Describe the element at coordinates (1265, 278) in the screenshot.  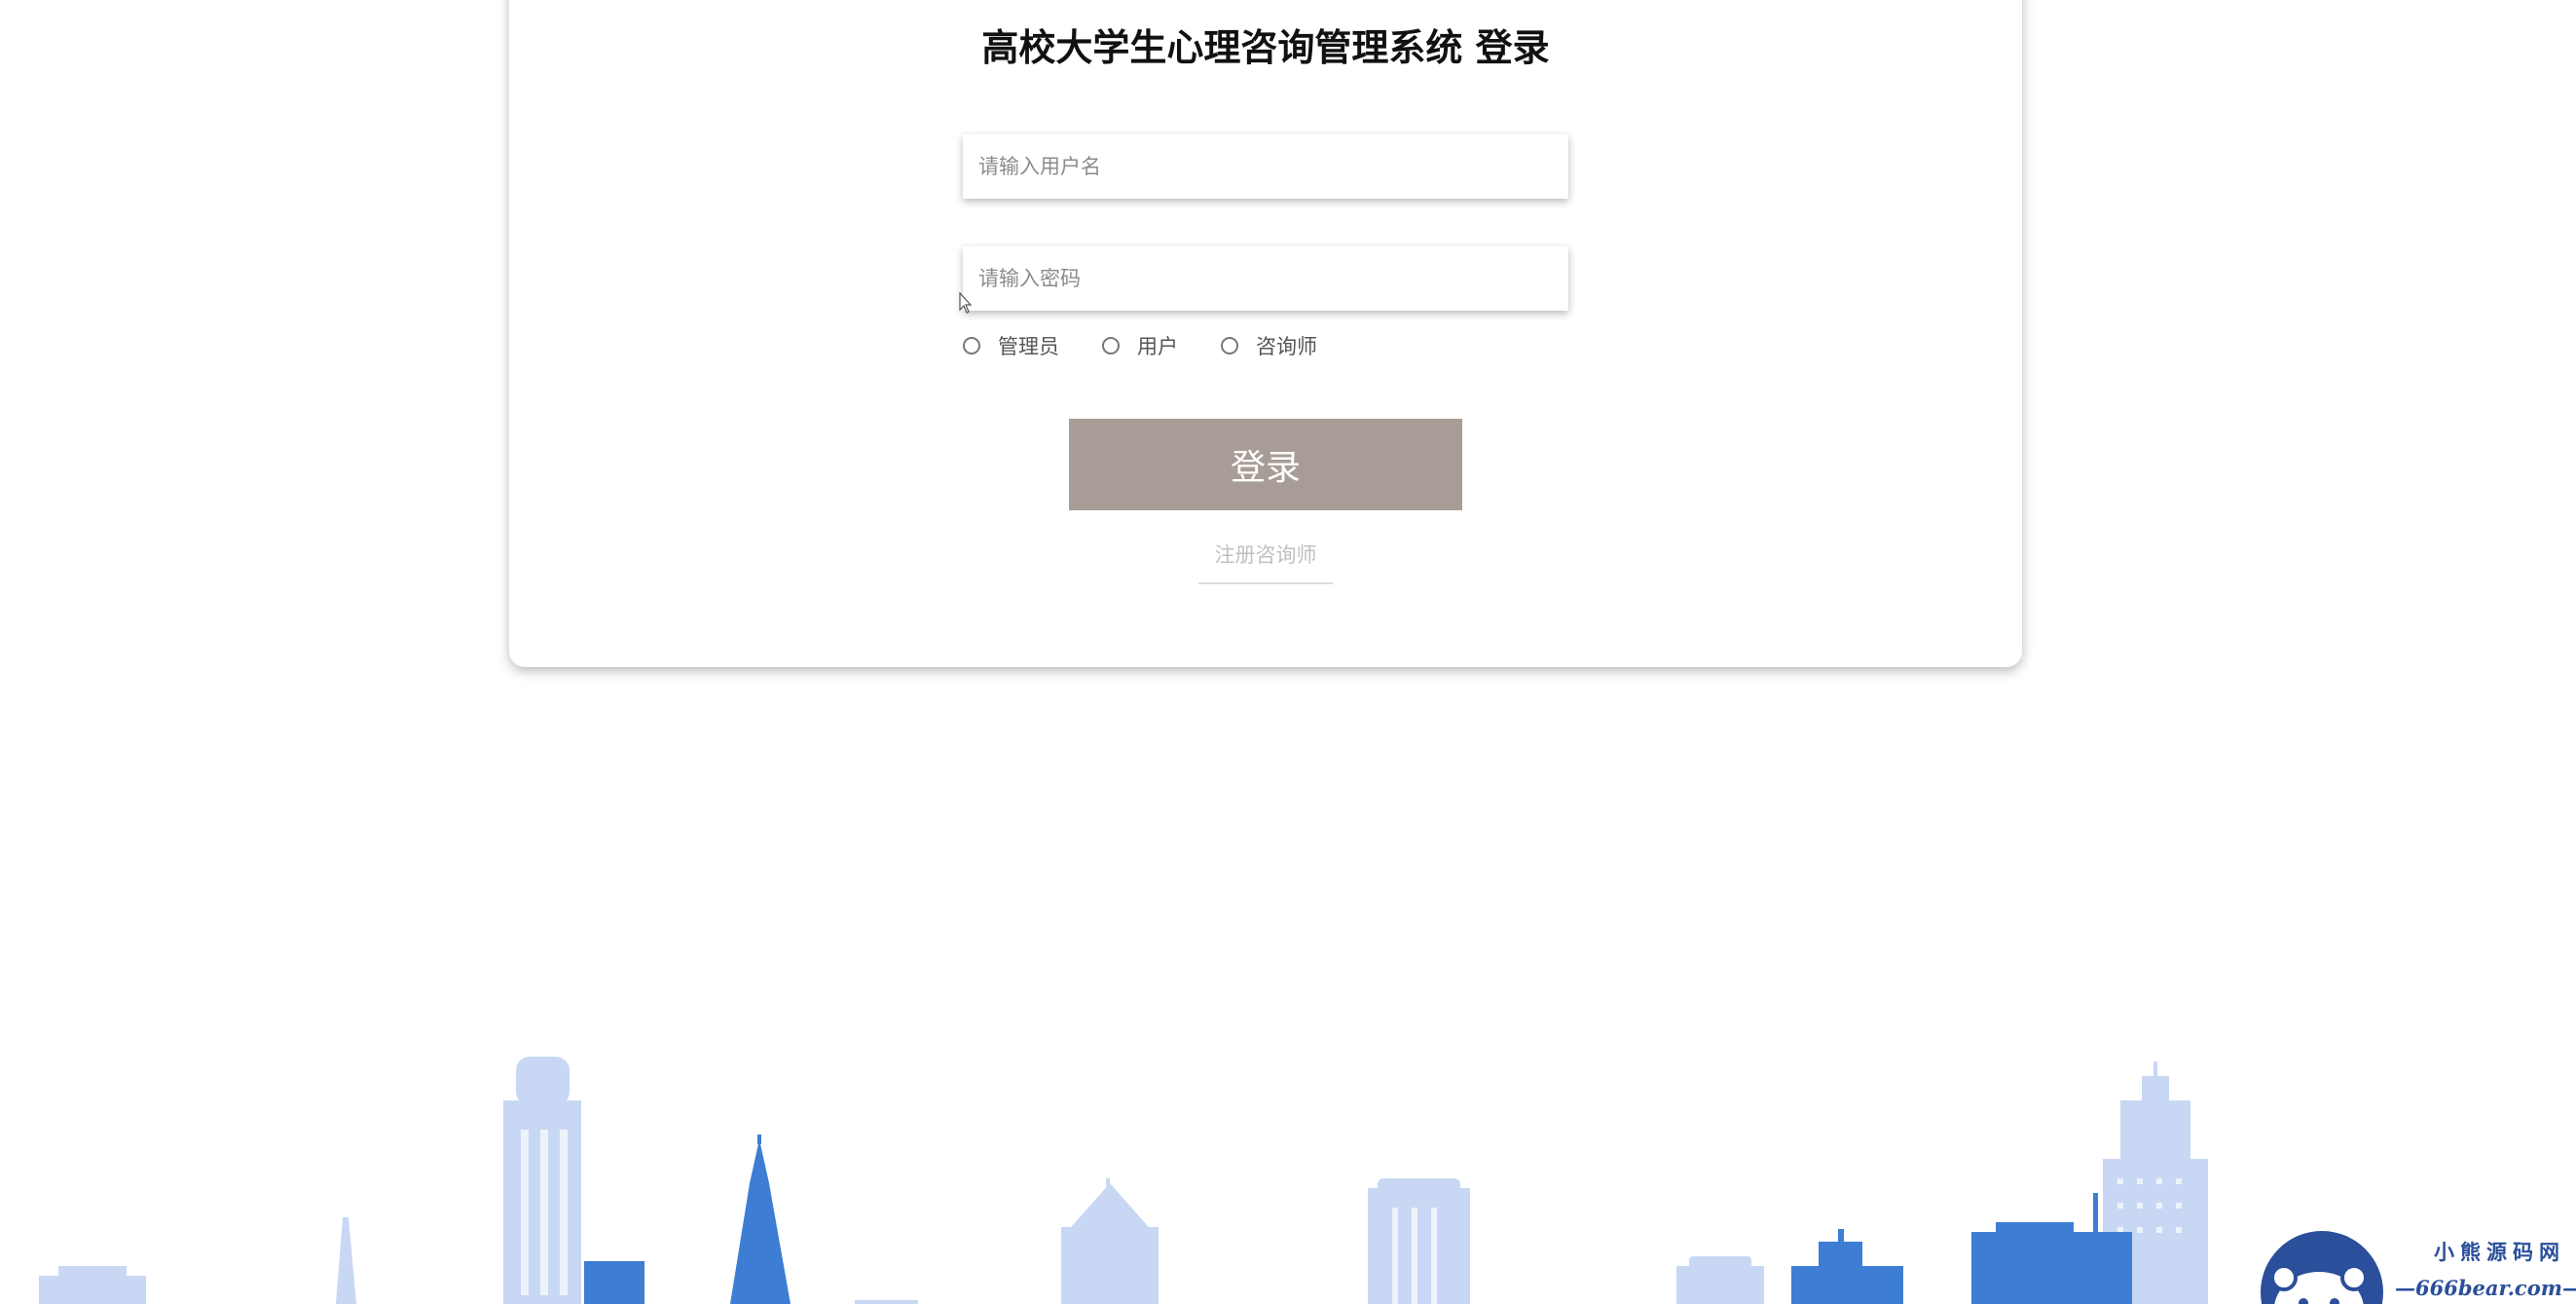
I see `password-input` at that location.